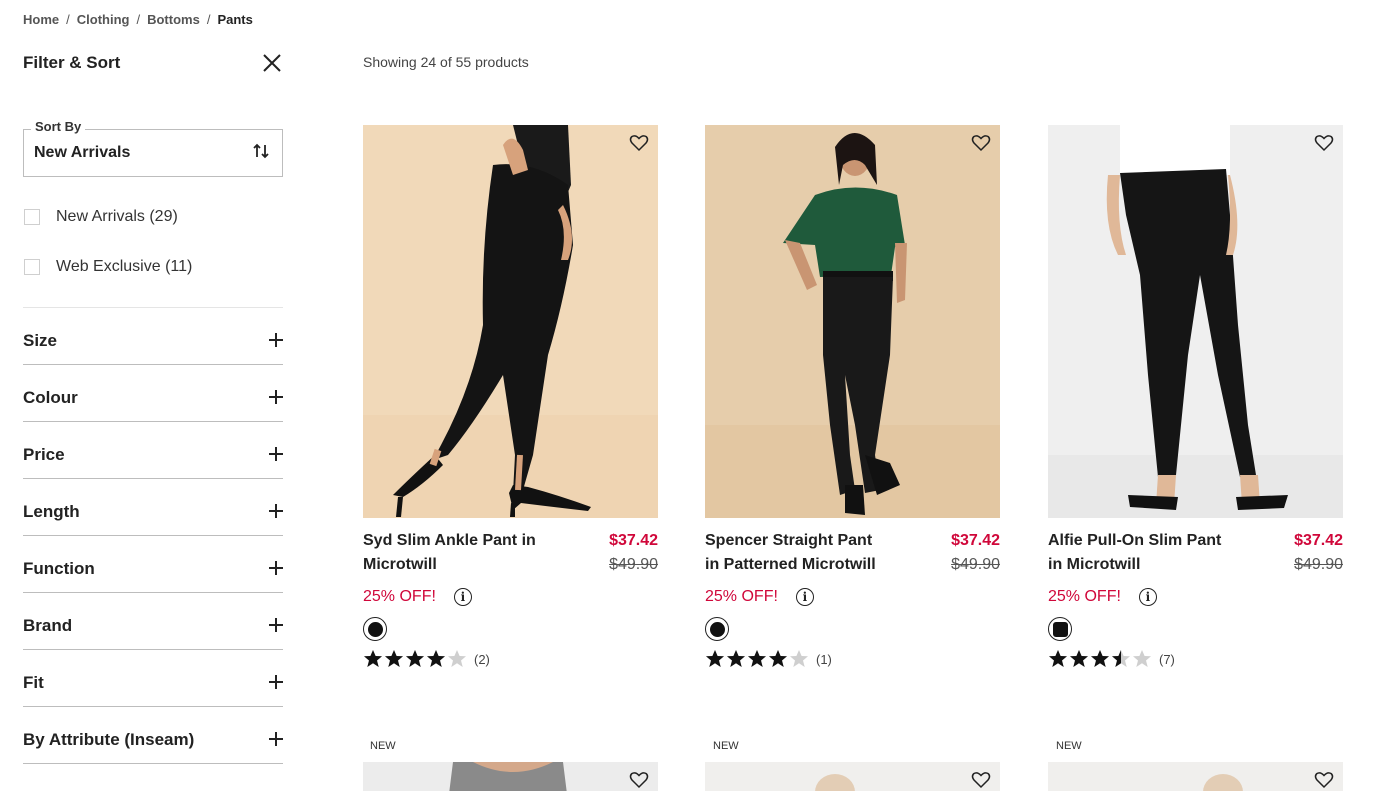 The width and height of the screenshot is (1384, 791). I want to click on accordion-label: Price, so click(44, 454).